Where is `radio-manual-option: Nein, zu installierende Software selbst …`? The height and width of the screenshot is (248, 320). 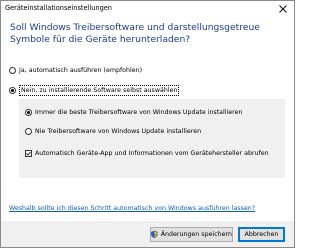 radio-manual-option: Nein, zu installierende Software selbst … is located at coordinates (94, 90).